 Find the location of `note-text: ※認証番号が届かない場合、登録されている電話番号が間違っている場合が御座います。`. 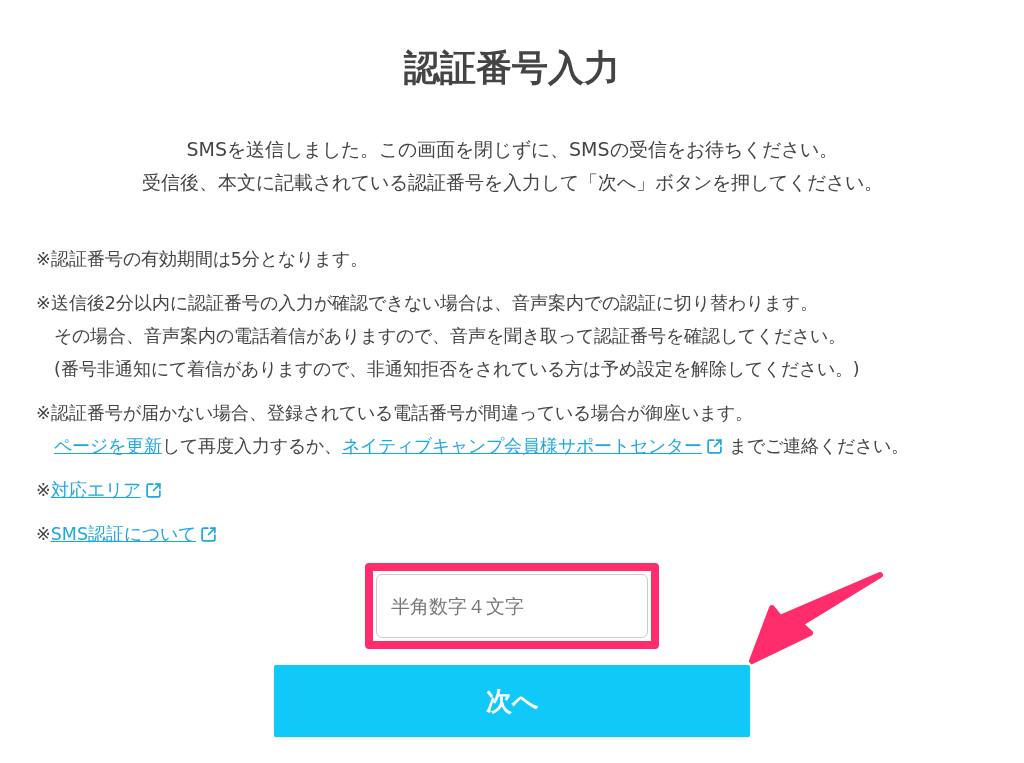

note-text: ※認証番号が届かない場合、登録されている電話番号が間違っている場合が御座います。 is located at coordinates (394, 413).